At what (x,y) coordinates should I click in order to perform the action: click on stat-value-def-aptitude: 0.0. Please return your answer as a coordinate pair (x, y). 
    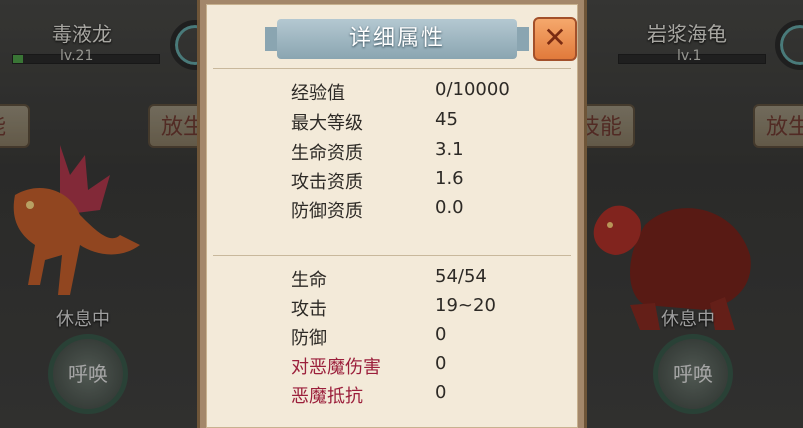
    Looking at the image, I should click on (449, 207).